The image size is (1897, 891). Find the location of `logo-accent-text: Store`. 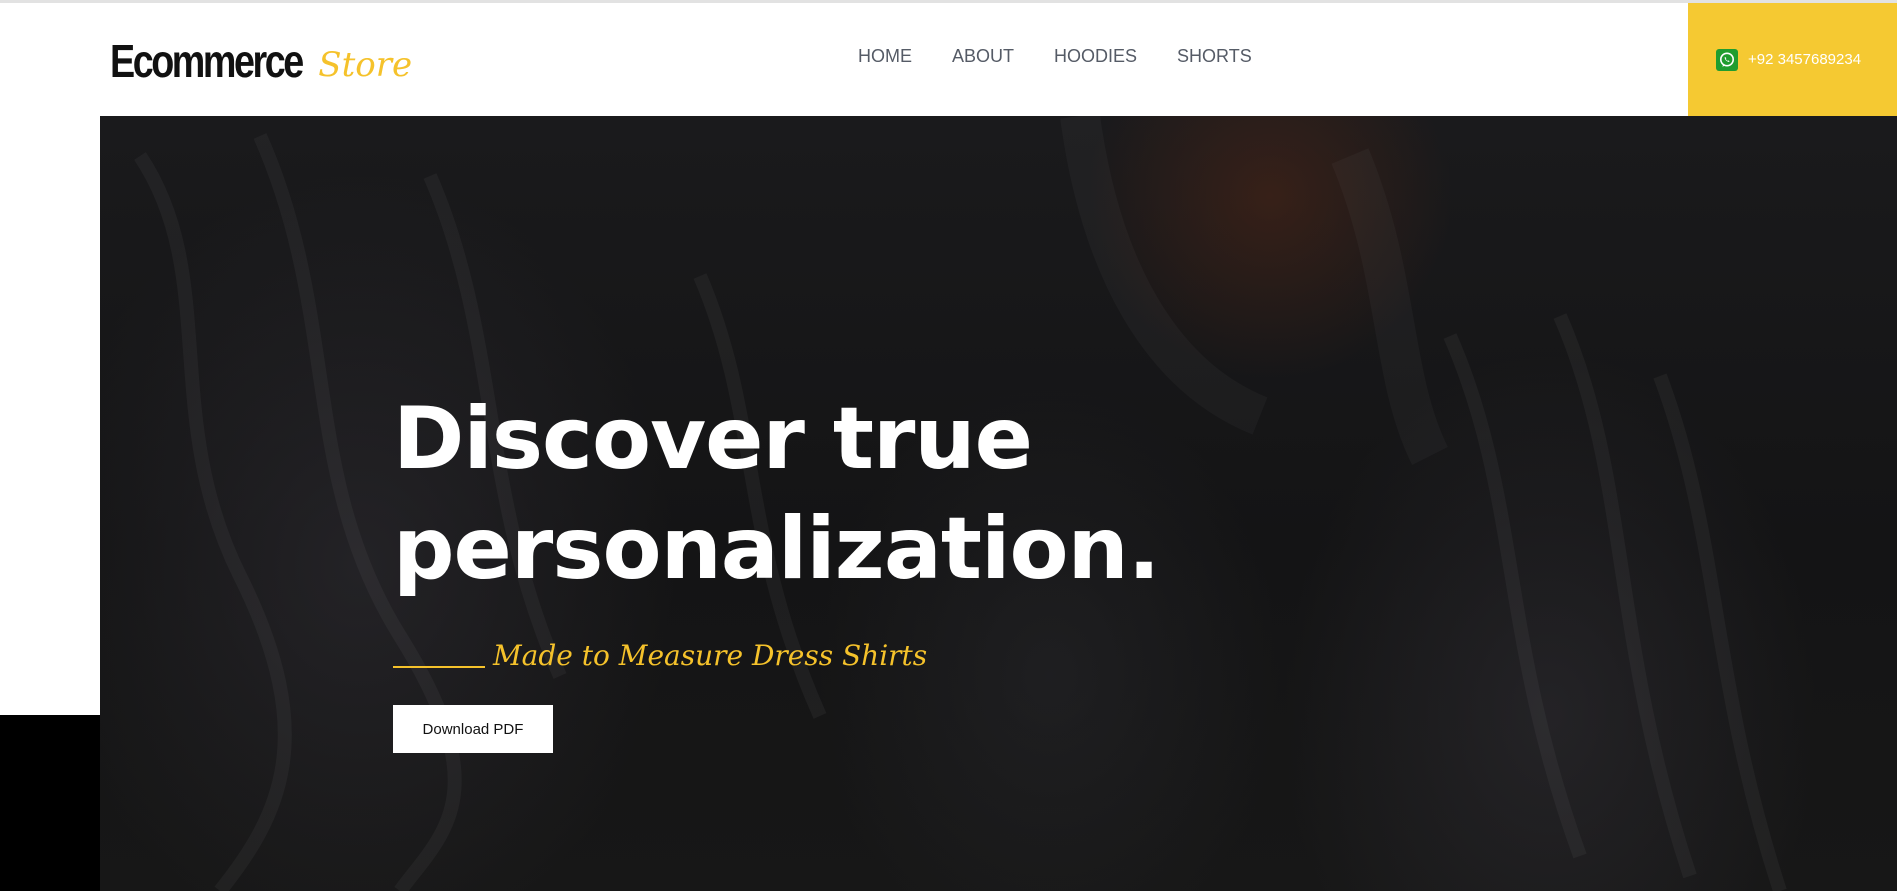

logo-accent-text: Store is located at coordinates (365, 65).